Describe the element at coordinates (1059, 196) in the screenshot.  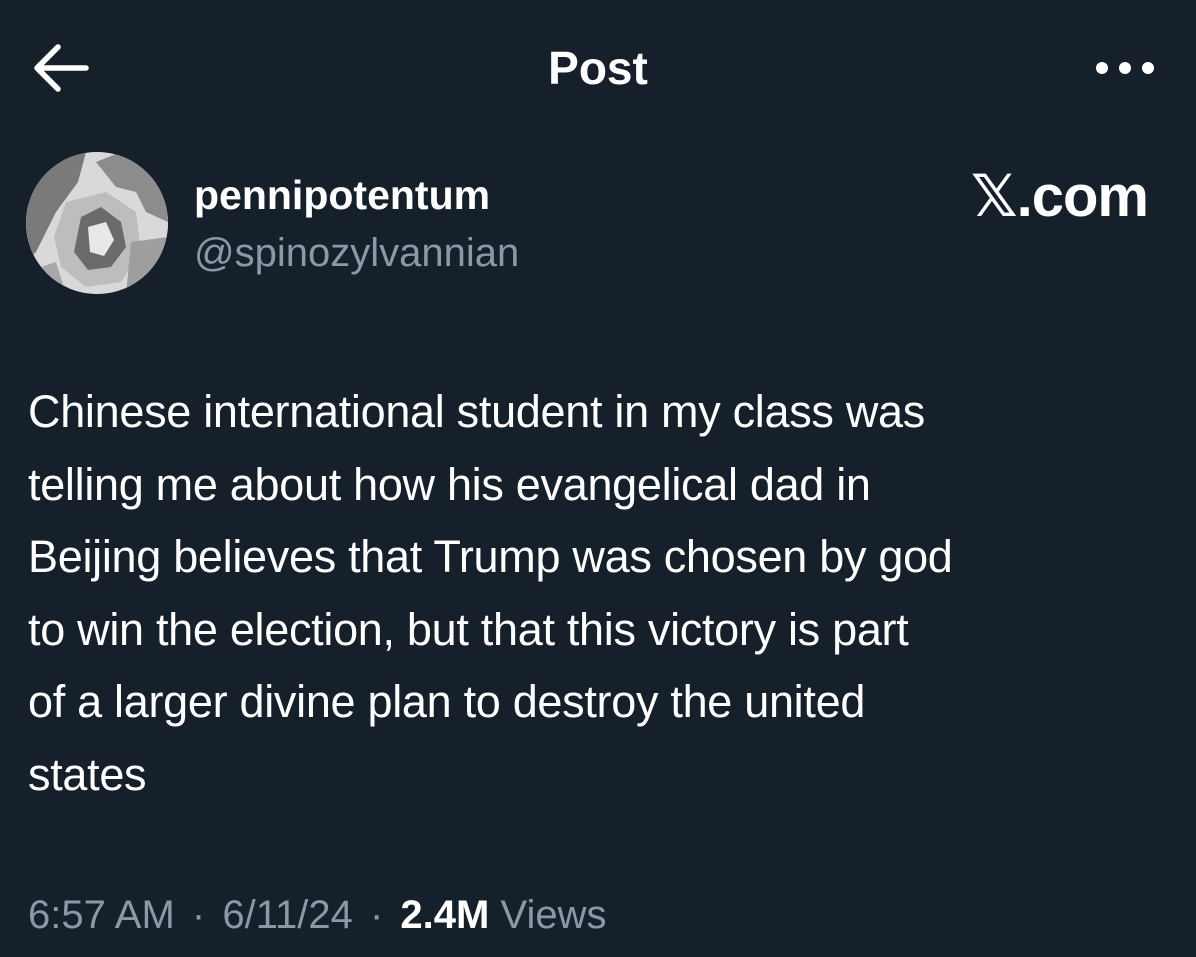
I see `x-logo-badge: 𝕏.com` at that location.